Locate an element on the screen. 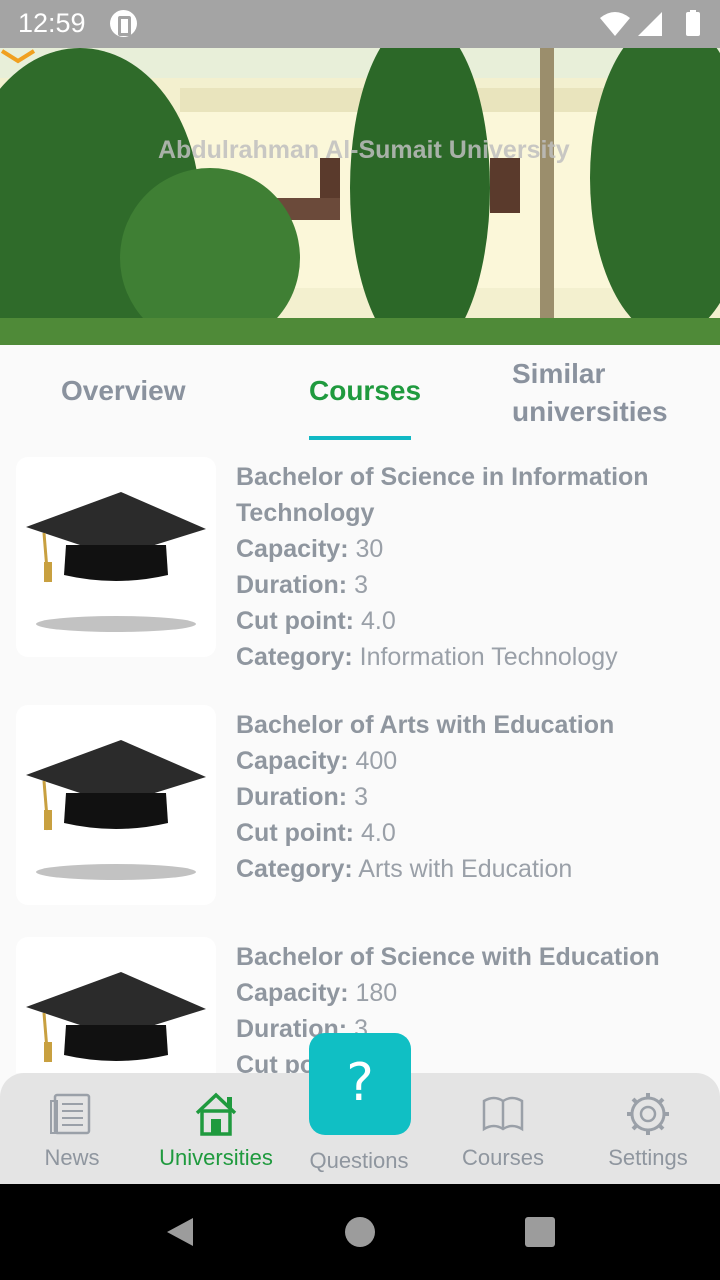 The height and width of the screenshot is (1280, 720). tab-indicator is located at coordinates (360, 438).